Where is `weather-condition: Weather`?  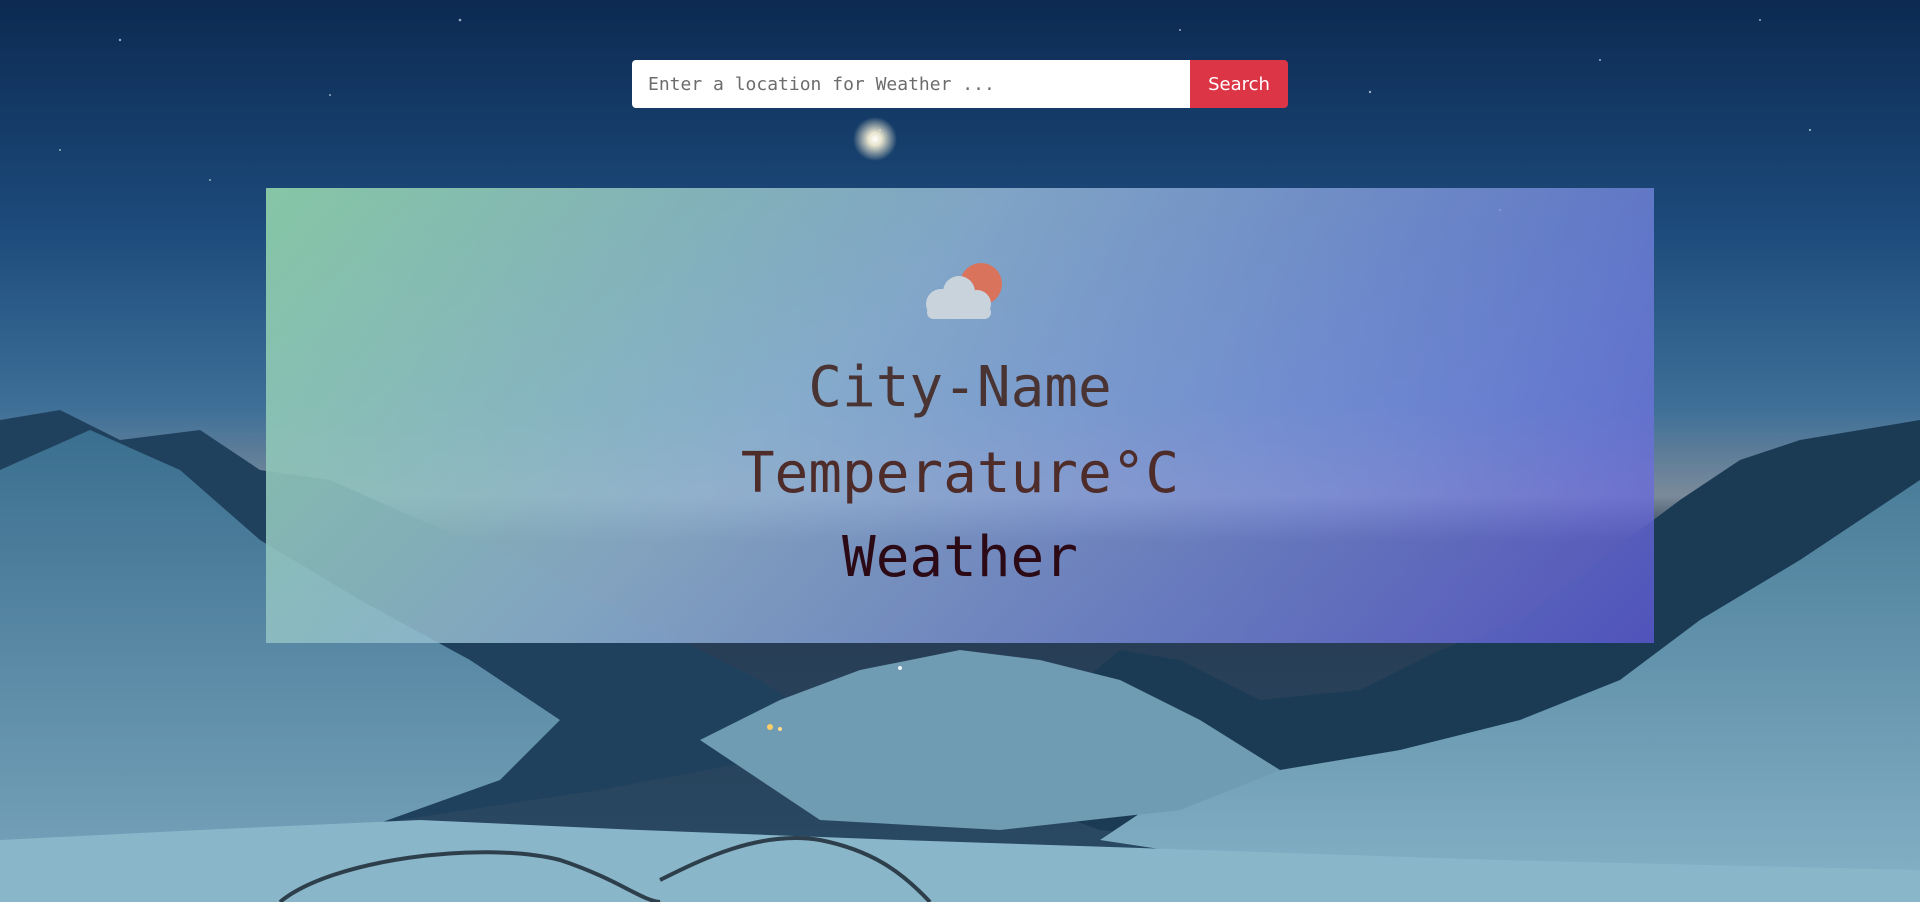 weather-condition: Weather is located at coordinates (959, 557).